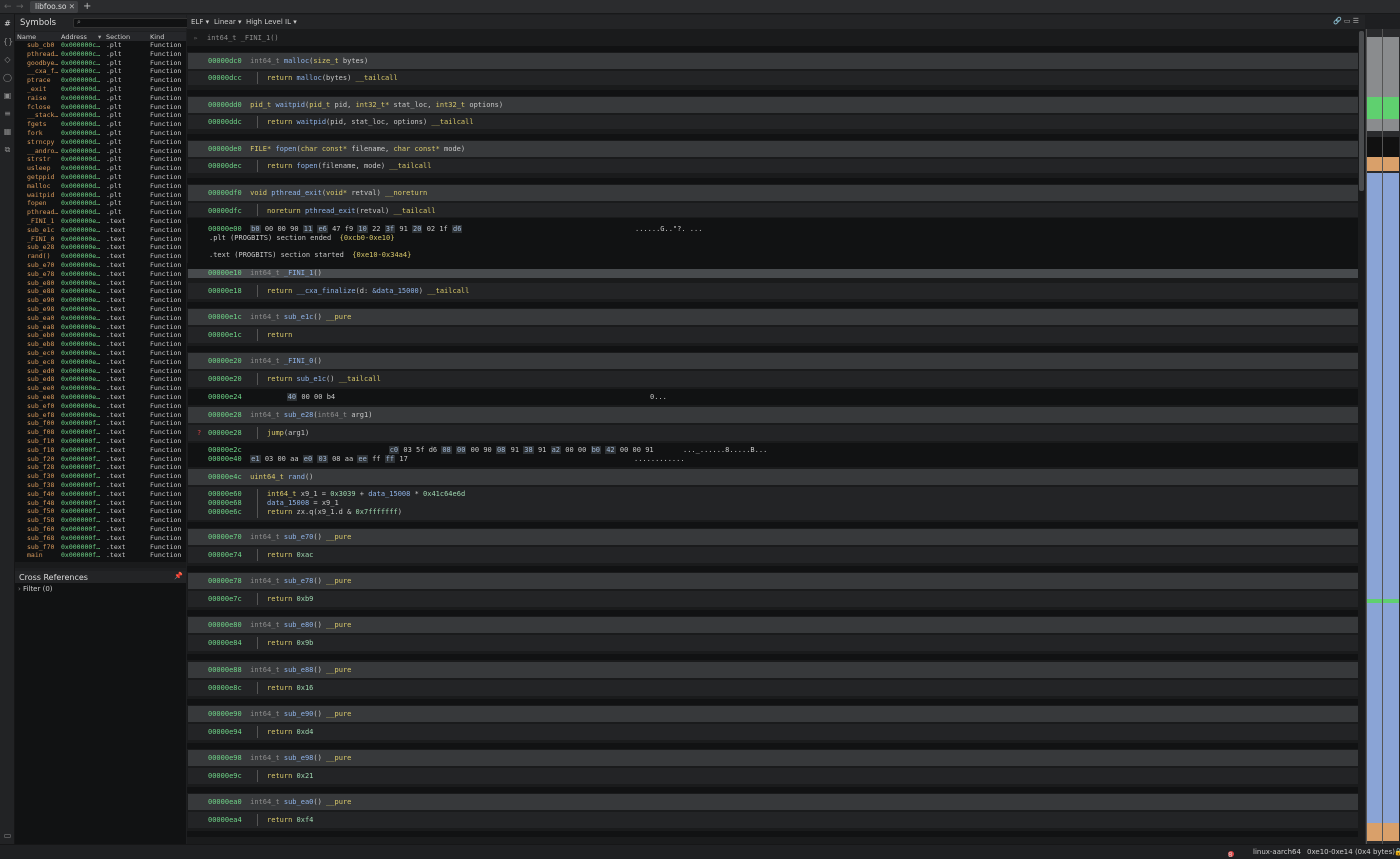 The height and width of the screenshot is (859, 1400). What do you see at coordinates (260, 643) in the screenshot?
I see `body-line: 00000e84 return 0x9b` at bounding box center [260, 643].